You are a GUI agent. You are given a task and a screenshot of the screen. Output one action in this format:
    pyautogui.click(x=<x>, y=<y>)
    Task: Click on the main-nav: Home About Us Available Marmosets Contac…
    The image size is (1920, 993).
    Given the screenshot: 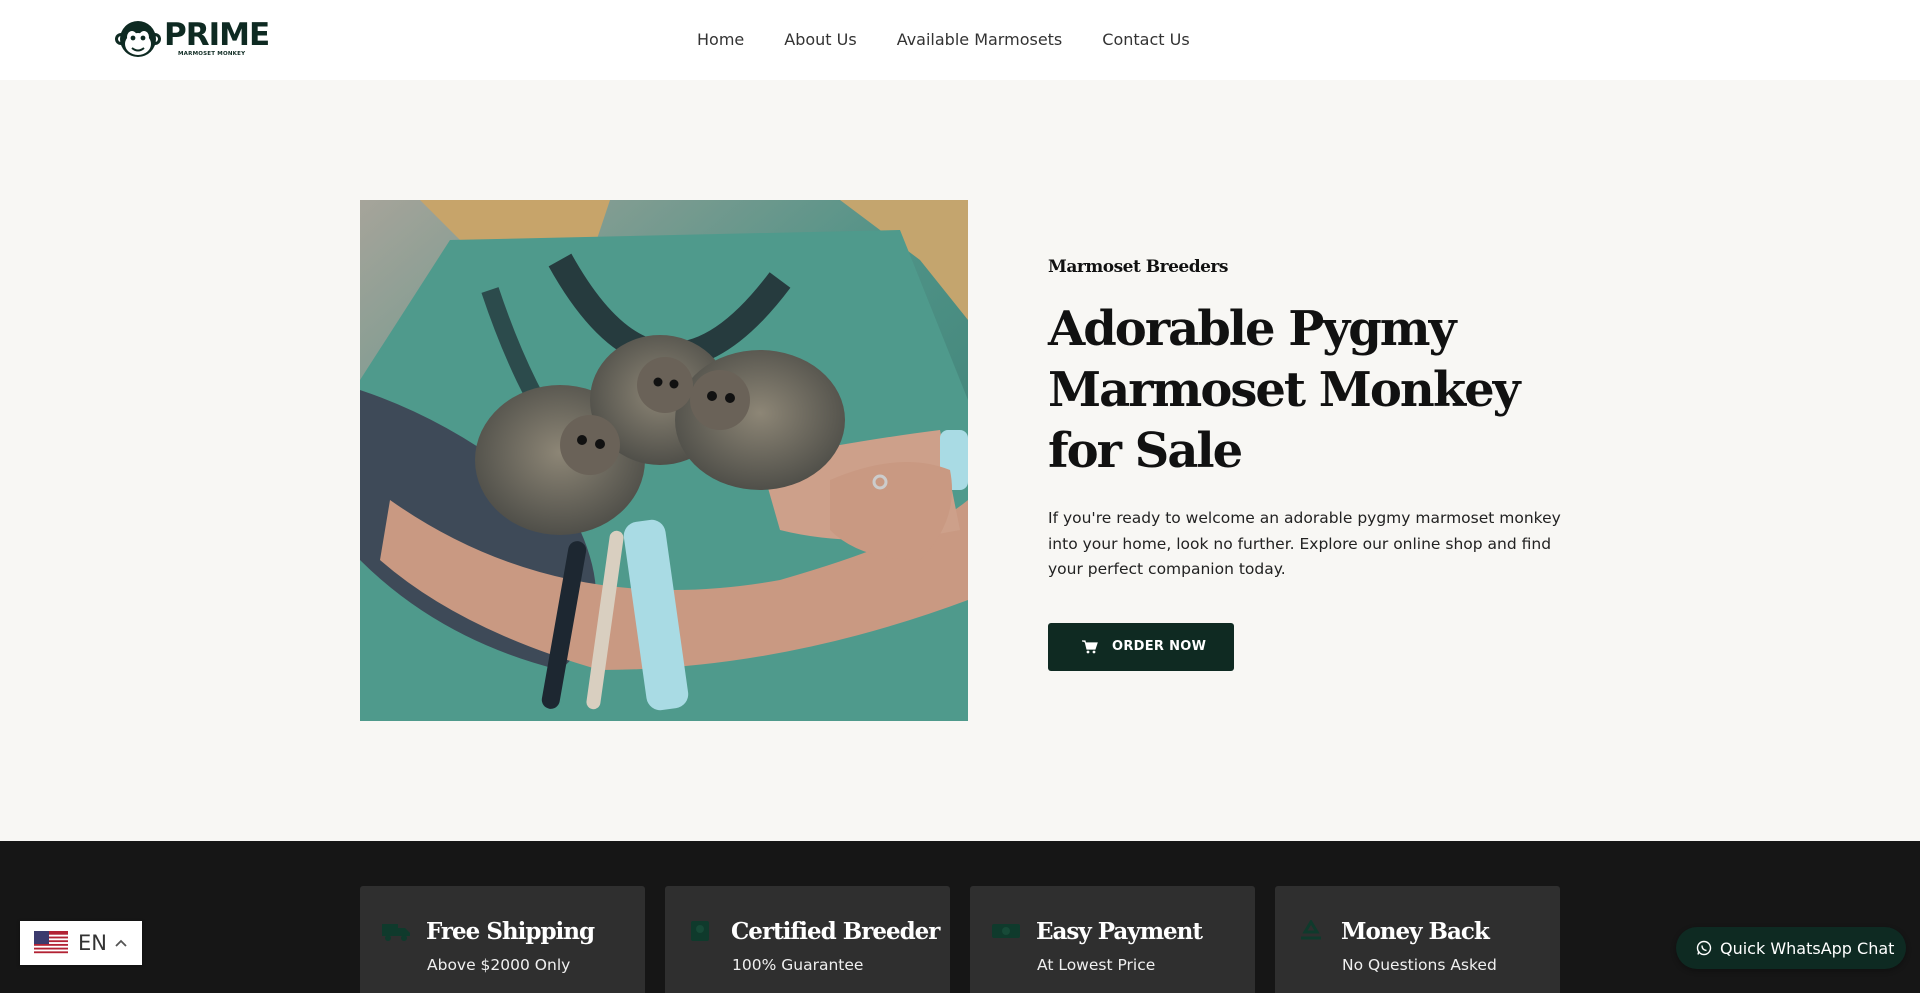 What is the action you would take?
    pyautogui.click(x=943, y=40)
    